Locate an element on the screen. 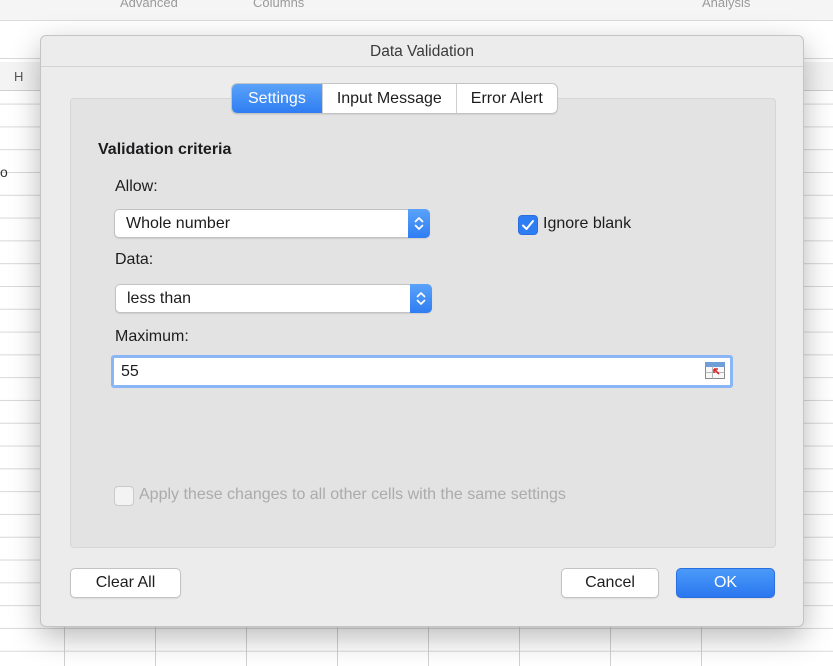 Image resolution: width=833 pixels, height=666 pixels. allow-label: Allow: is located at coordinates (136, 186).